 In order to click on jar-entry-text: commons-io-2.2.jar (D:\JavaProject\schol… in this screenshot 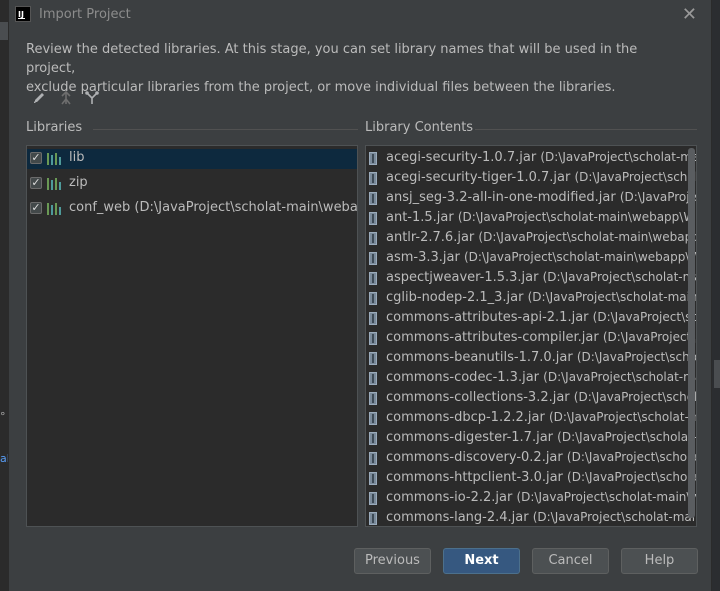, I will do `click(541, 497)`.